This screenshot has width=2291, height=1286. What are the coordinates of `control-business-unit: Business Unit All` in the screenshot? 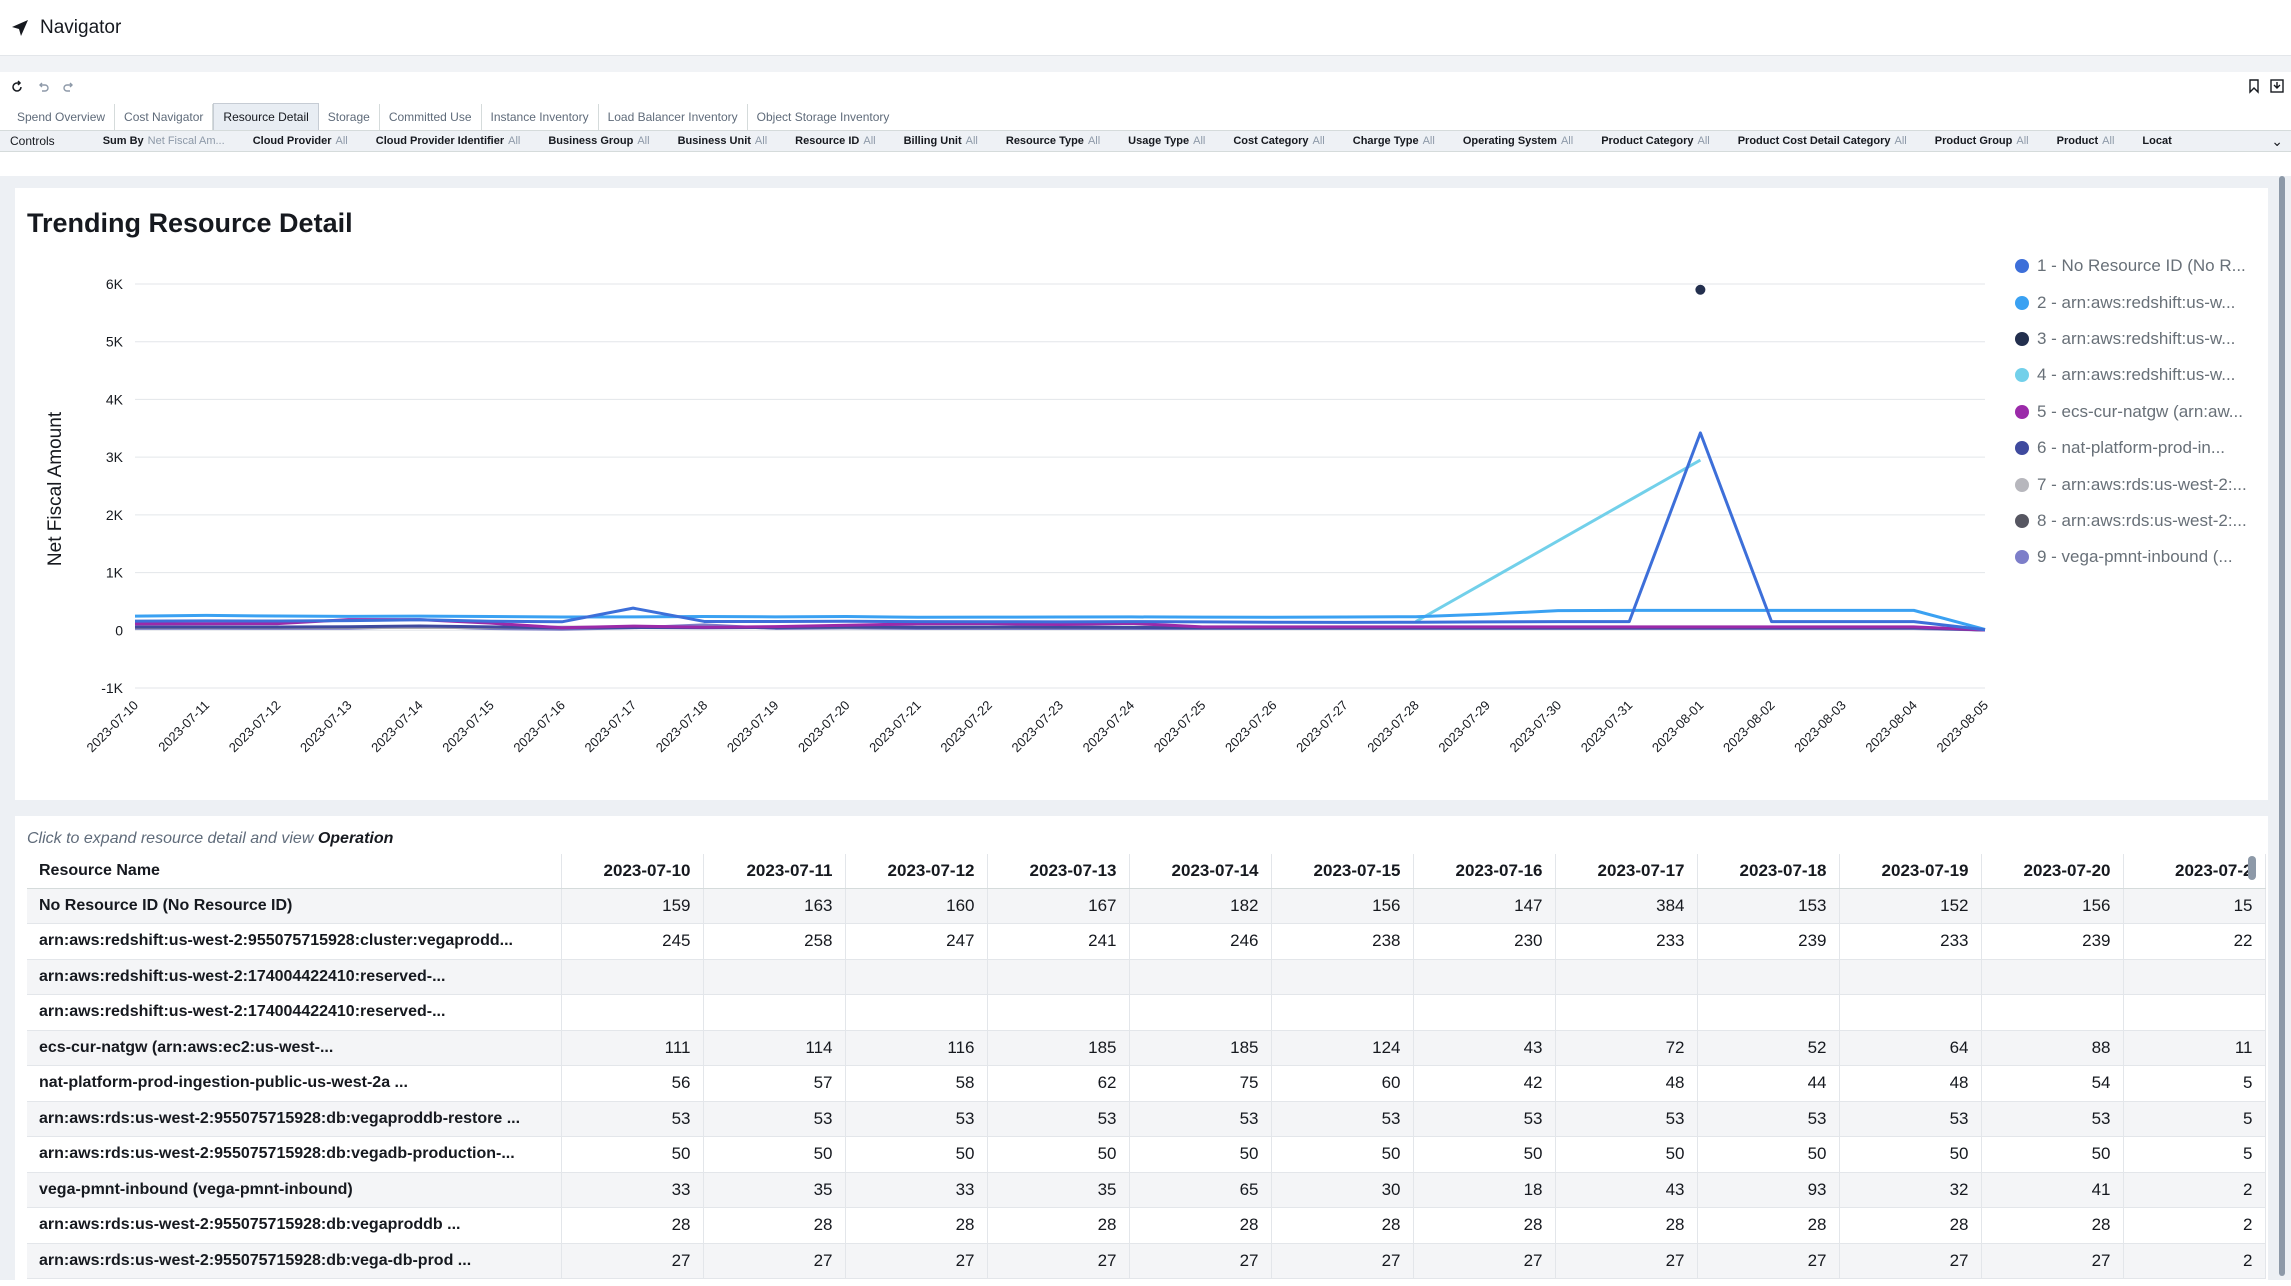 It's located at (723, 141).